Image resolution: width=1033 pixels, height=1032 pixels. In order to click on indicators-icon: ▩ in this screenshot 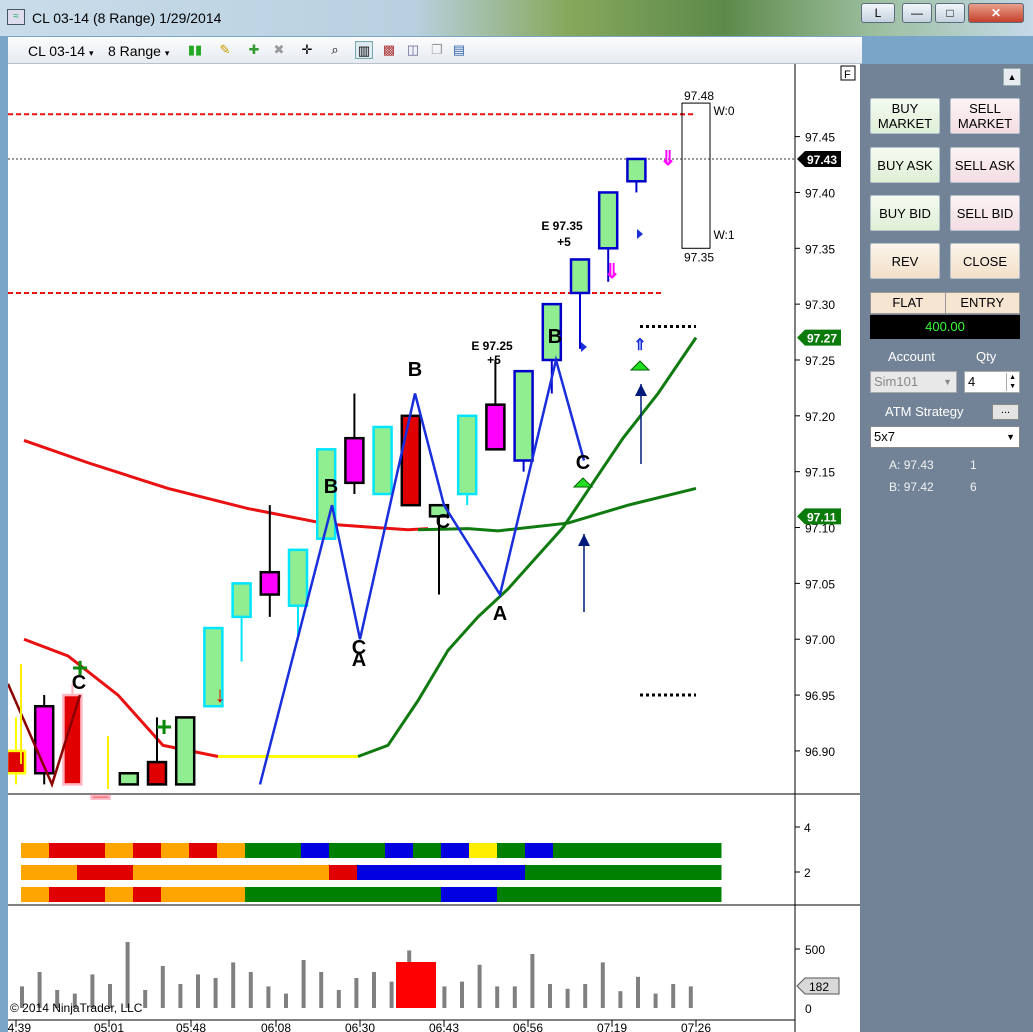, I will do `click(389, 50)`.